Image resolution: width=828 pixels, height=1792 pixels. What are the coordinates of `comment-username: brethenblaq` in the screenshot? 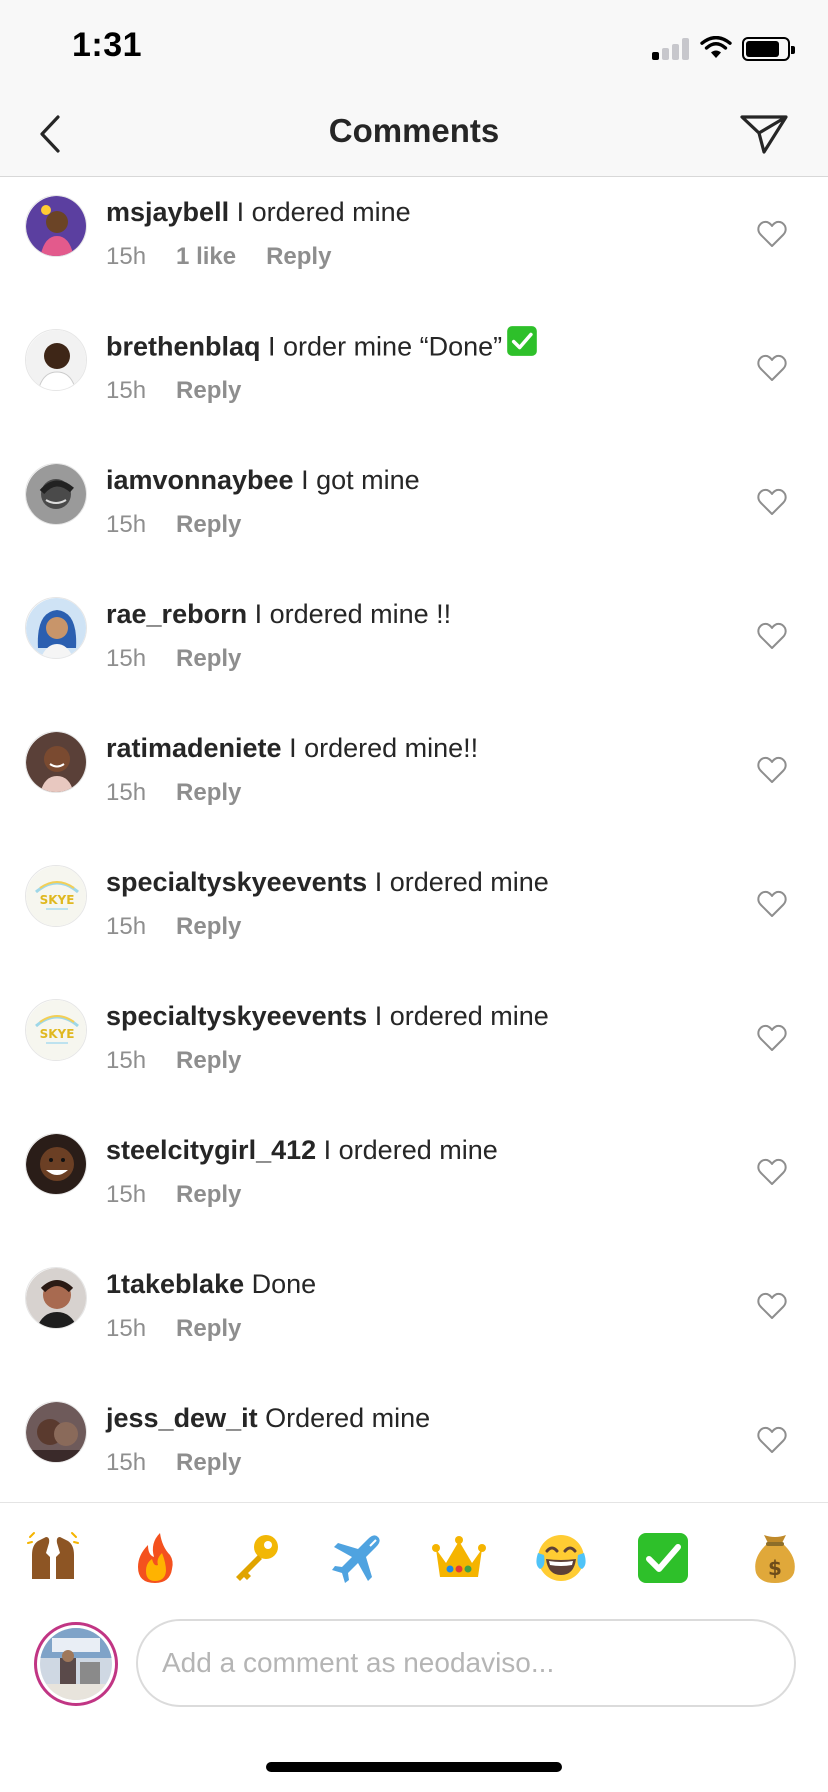 It's located at (183, 347).